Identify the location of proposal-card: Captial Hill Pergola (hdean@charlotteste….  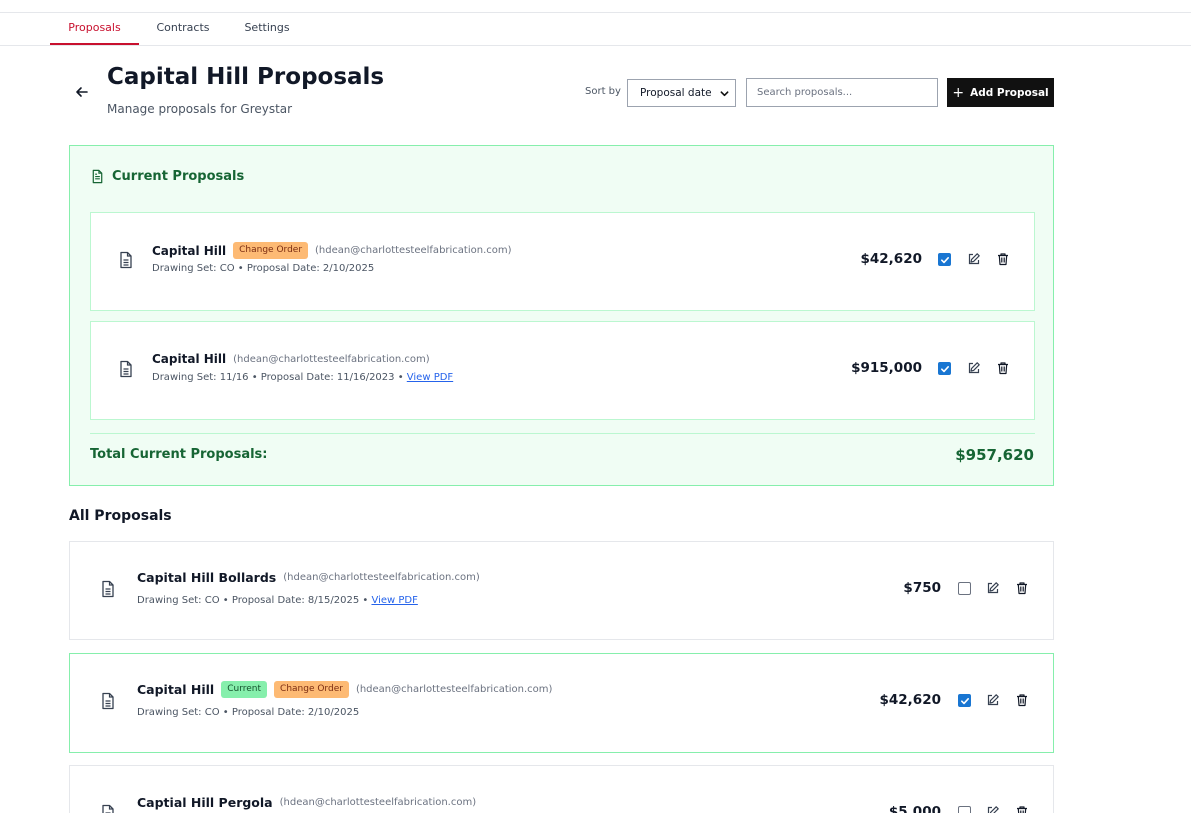
(561, 789).